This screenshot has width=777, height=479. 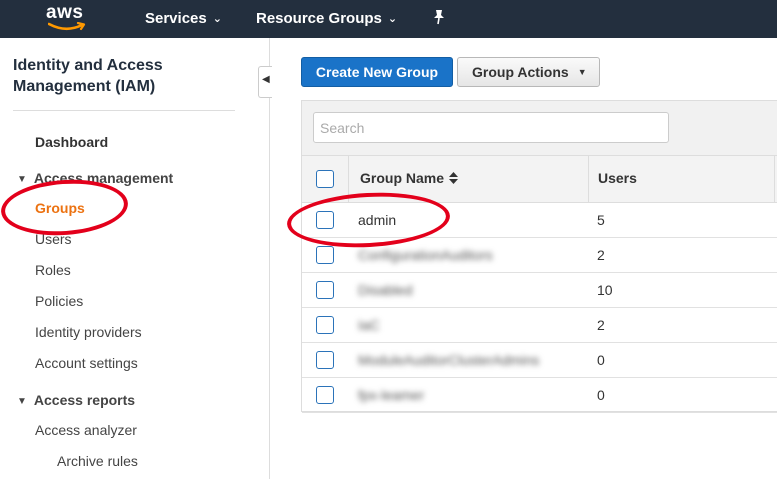 I want to click on table-row: Disabled 10, so click(x=539, y=290).